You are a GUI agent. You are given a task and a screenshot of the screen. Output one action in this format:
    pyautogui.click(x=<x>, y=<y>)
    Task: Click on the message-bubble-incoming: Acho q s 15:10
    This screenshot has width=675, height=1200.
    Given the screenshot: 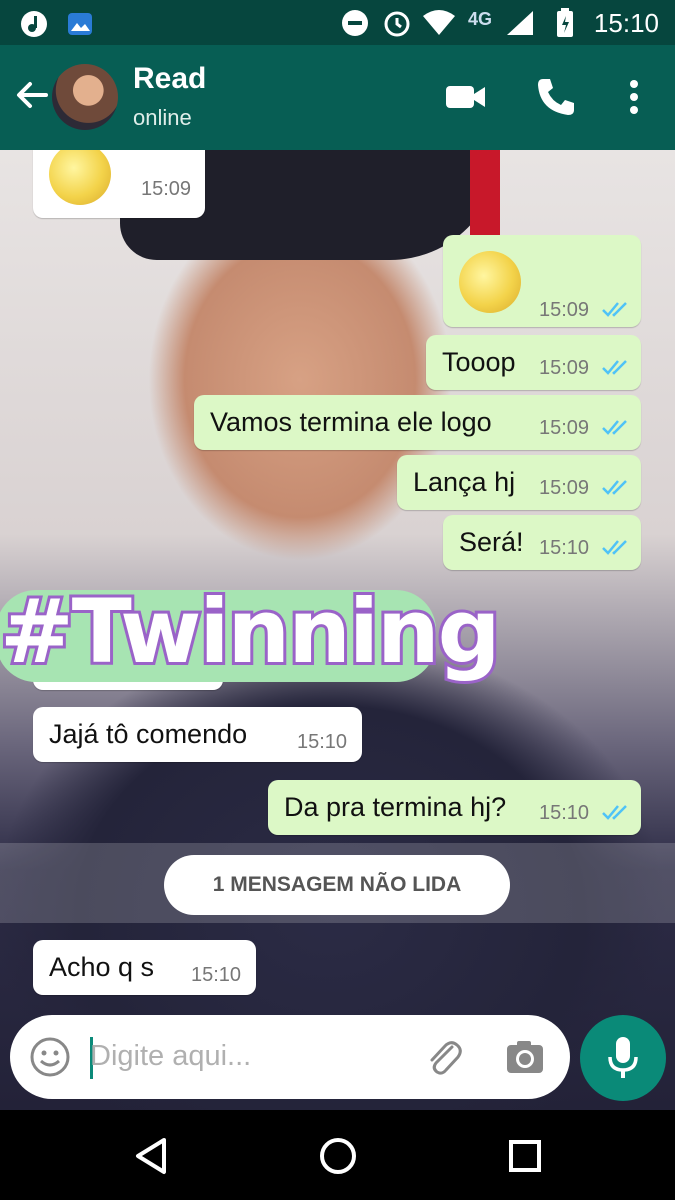 What is the action you would take?
    pyautogui.click(x=144, y=967)
    